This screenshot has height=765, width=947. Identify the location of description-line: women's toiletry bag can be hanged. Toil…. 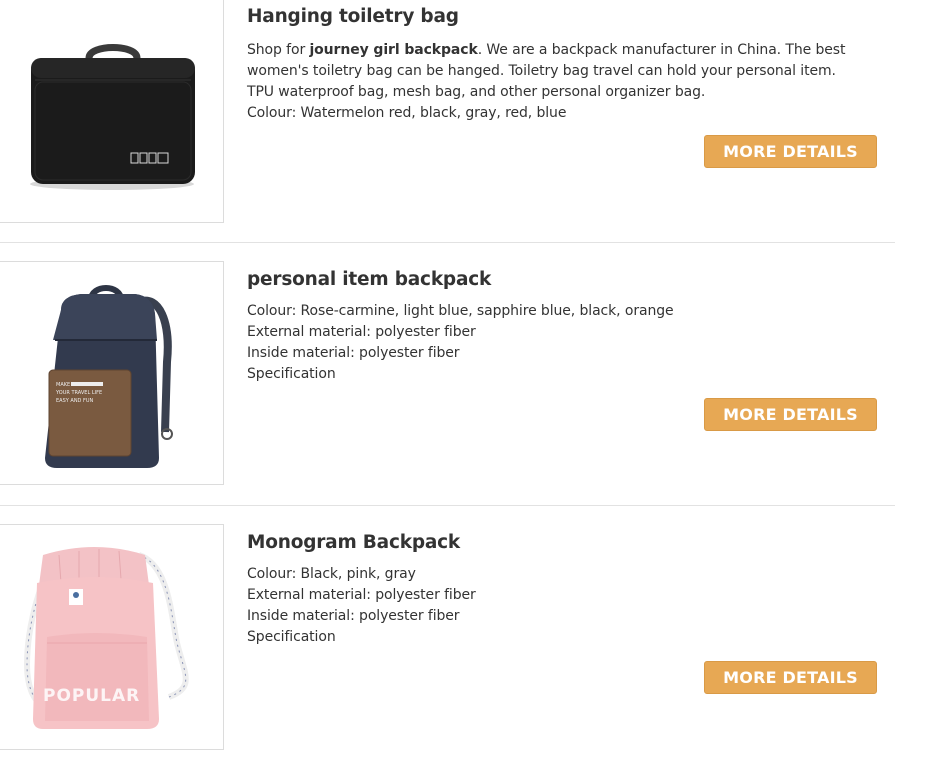
(541, 71).